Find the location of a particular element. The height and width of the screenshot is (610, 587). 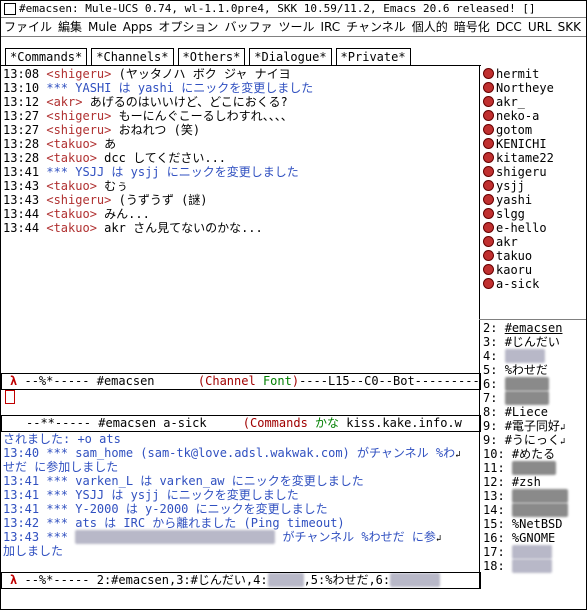

menu-irc: IRC is located at coordinates (330, 27).